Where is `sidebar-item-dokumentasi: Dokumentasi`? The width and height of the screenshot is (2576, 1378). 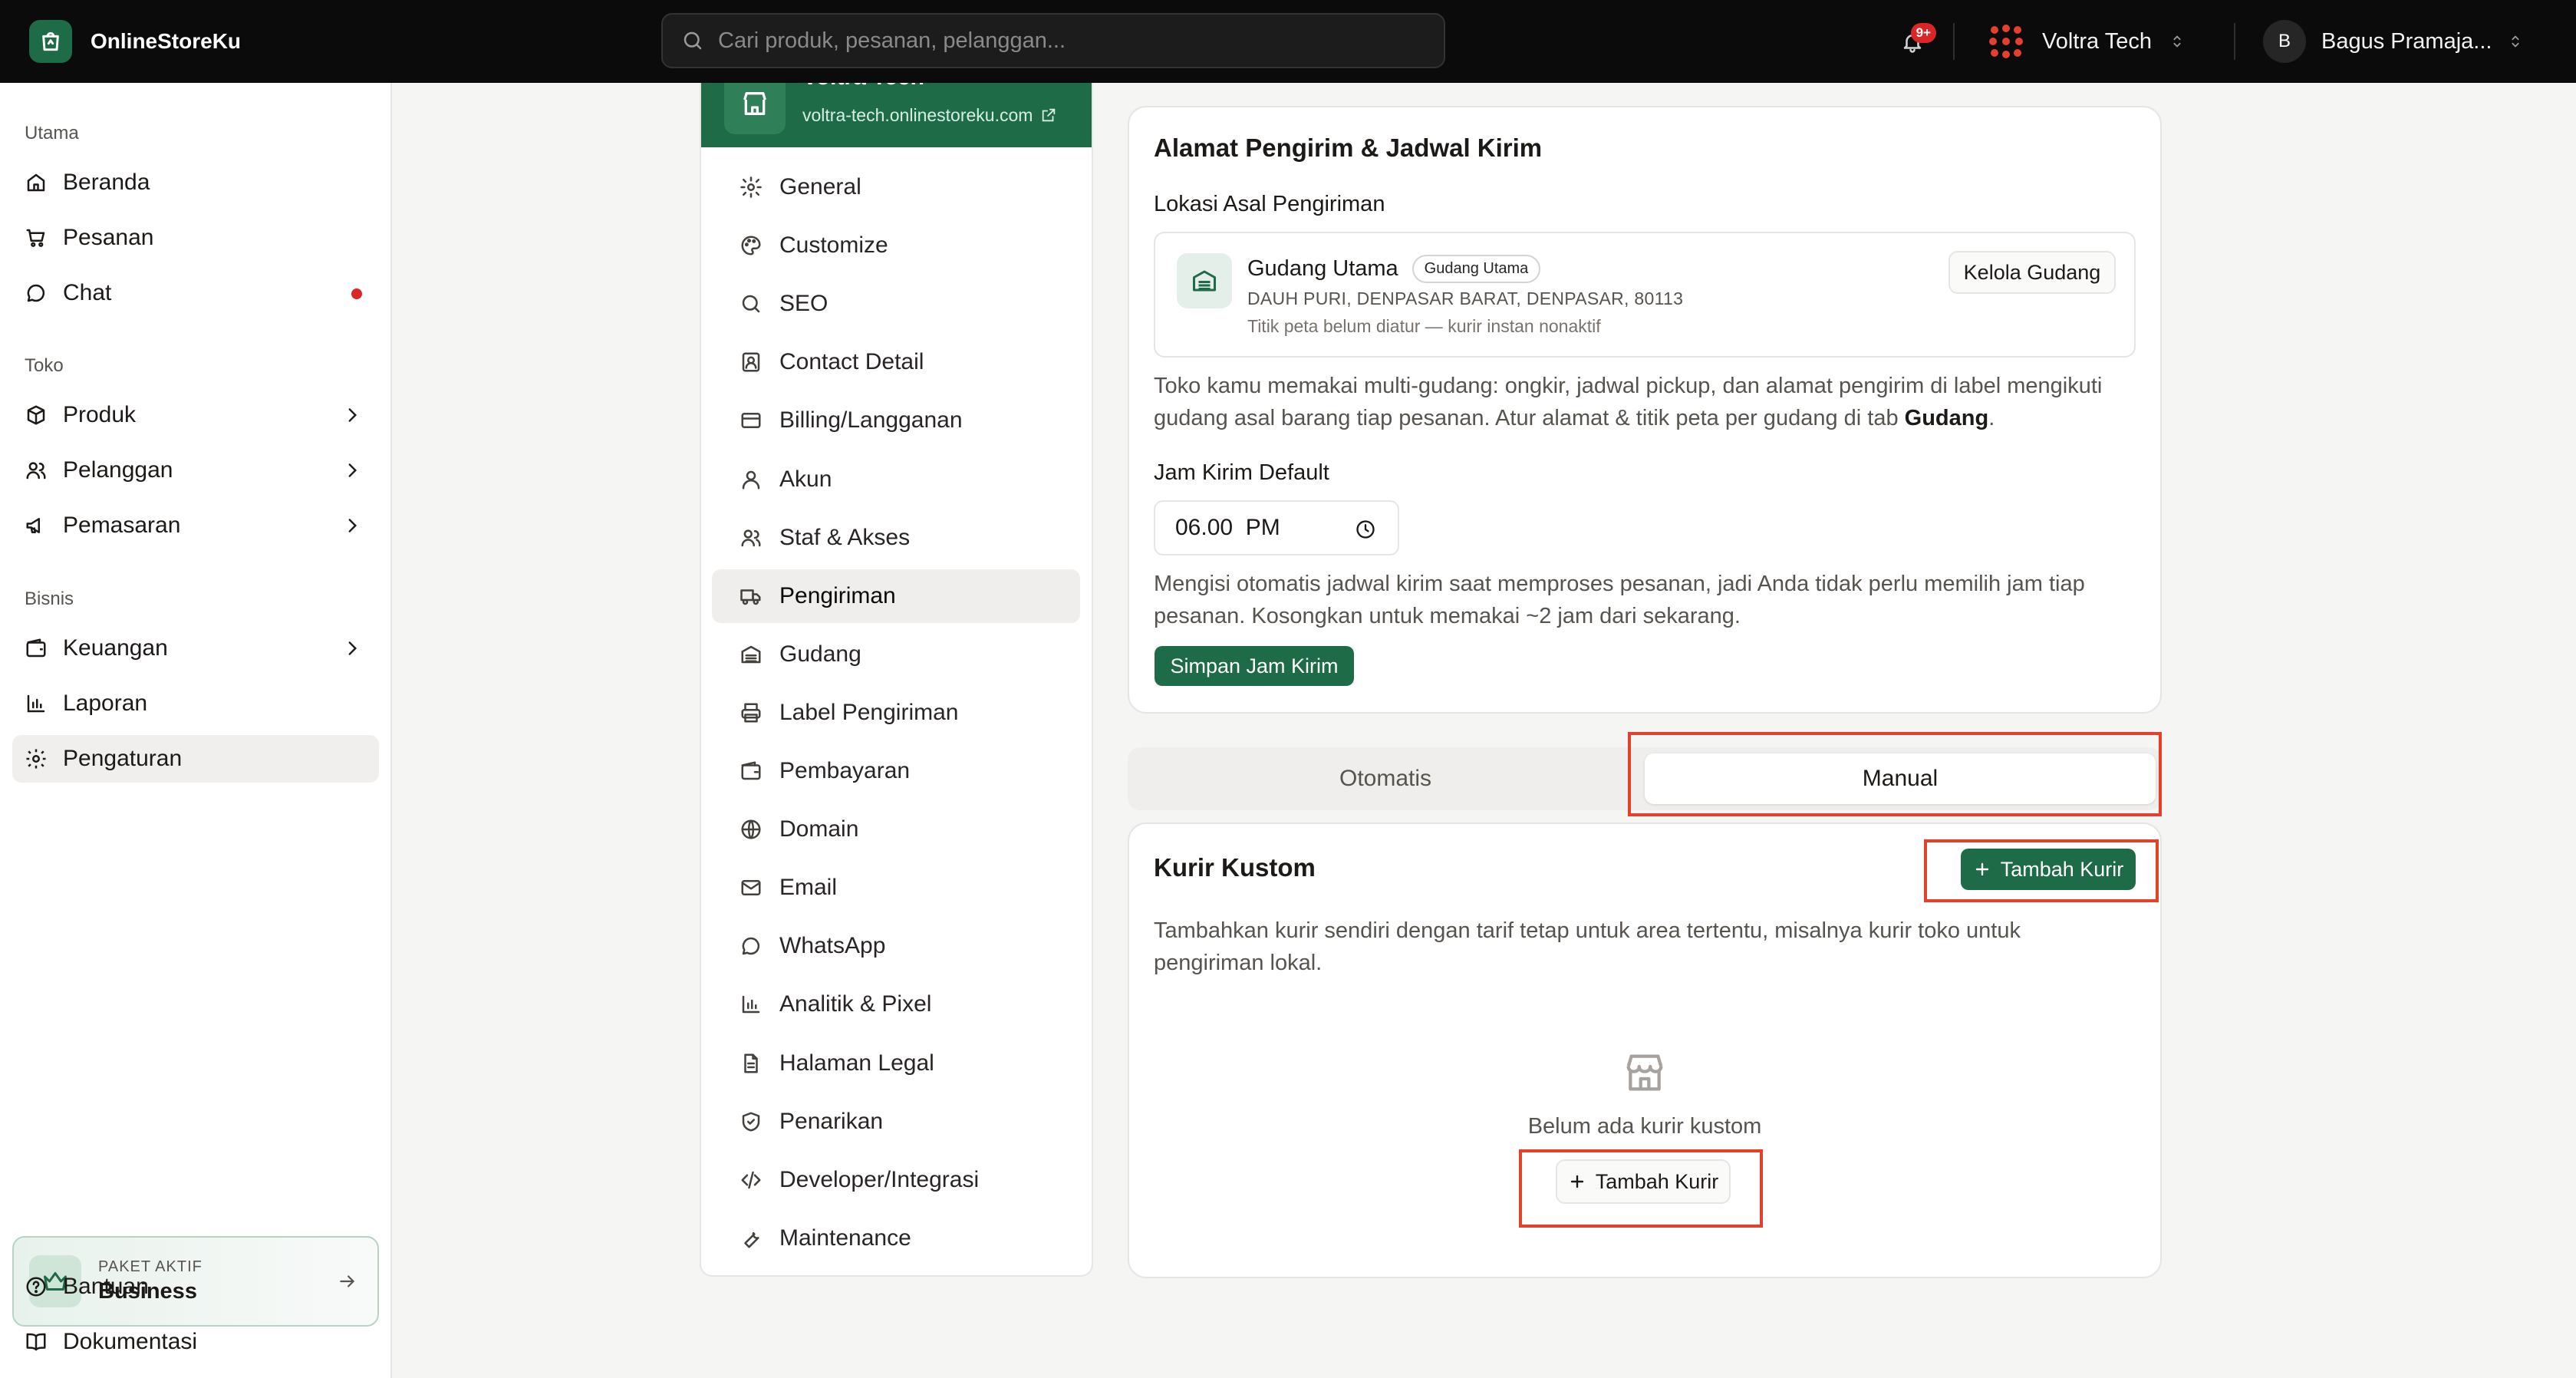
sidebar-item-dokumentasi: Dokumentasi is located at coordinates (195, 1342).